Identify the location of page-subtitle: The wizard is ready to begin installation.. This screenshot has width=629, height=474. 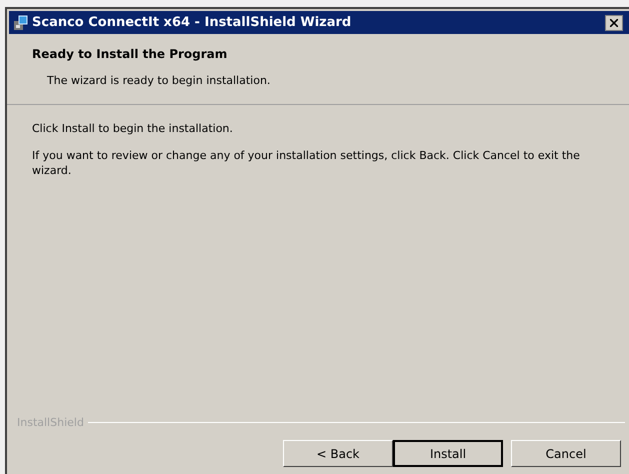
(159, 81).